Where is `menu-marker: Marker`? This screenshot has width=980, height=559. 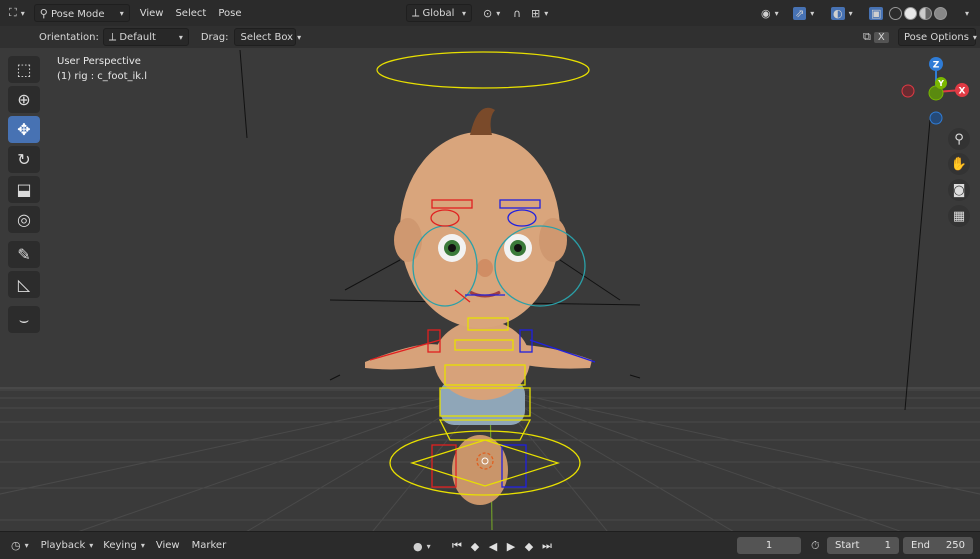 menu-marker: Marker is located at coordinates (209, 546).